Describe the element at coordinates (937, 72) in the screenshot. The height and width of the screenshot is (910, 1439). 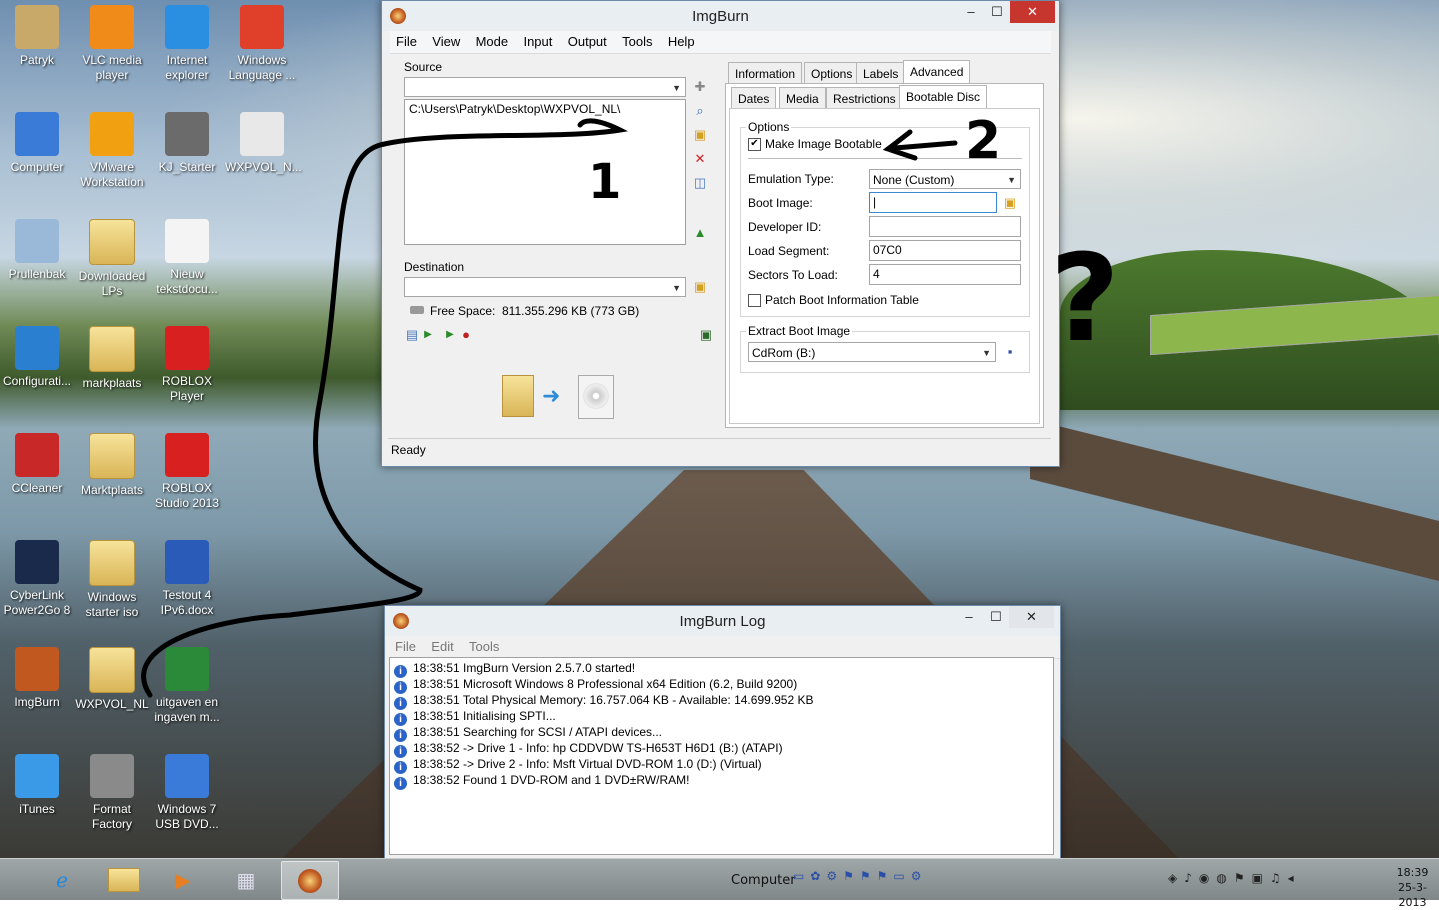
I see `tab-advanced: Advanced` at that location.